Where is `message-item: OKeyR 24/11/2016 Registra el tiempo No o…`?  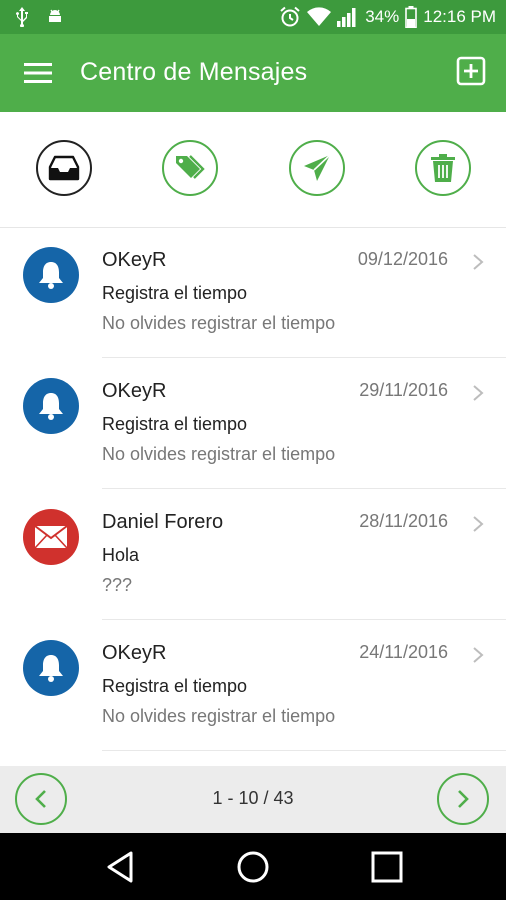
message-item: OKeyR 24/11/2016 Registra el tiempo No o… is located at coordinates (253, 685).